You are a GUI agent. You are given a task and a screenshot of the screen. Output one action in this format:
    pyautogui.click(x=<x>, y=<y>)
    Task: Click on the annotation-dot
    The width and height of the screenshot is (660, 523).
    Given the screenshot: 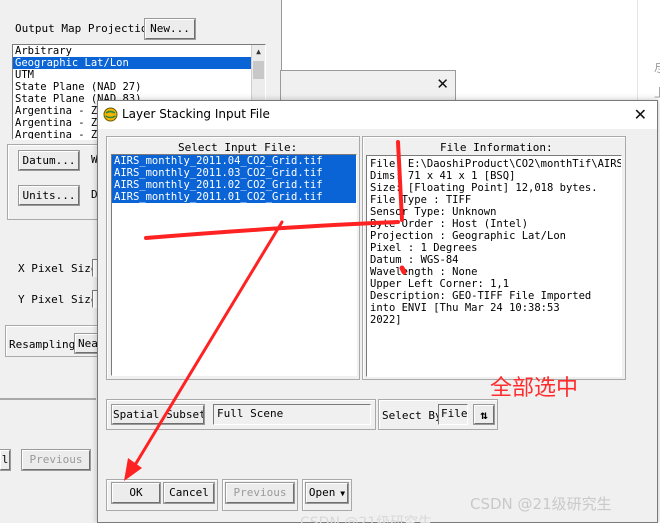 What is the action you would take?
    pyautogui.click(x=403, y=270)
    